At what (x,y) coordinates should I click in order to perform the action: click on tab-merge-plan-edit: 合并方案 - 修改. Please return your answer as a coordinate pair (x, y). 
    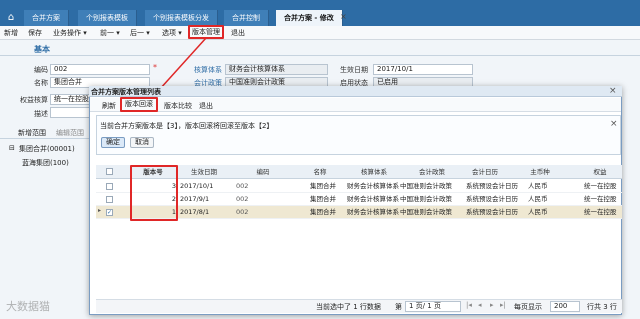
    Looking at the image, I should click on (309, 18).